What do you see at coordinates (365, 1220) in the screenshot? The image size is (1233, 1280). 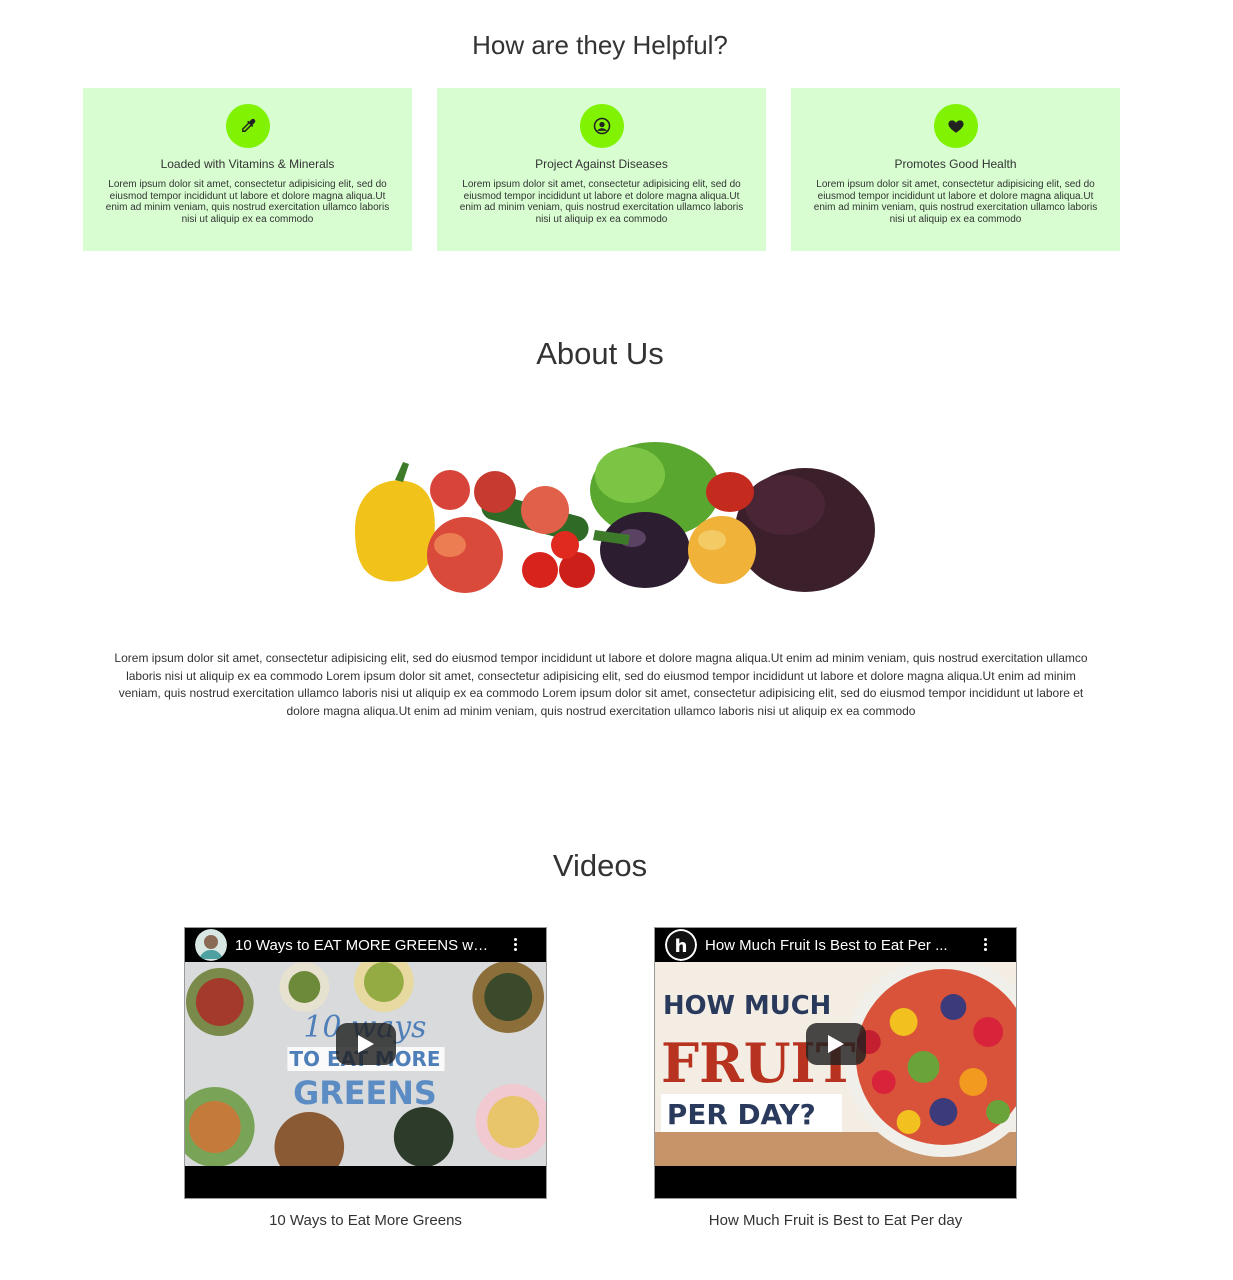 I see `video-caption: 10 Ways to Eat More Greens` at bounding box center [365, 1220].